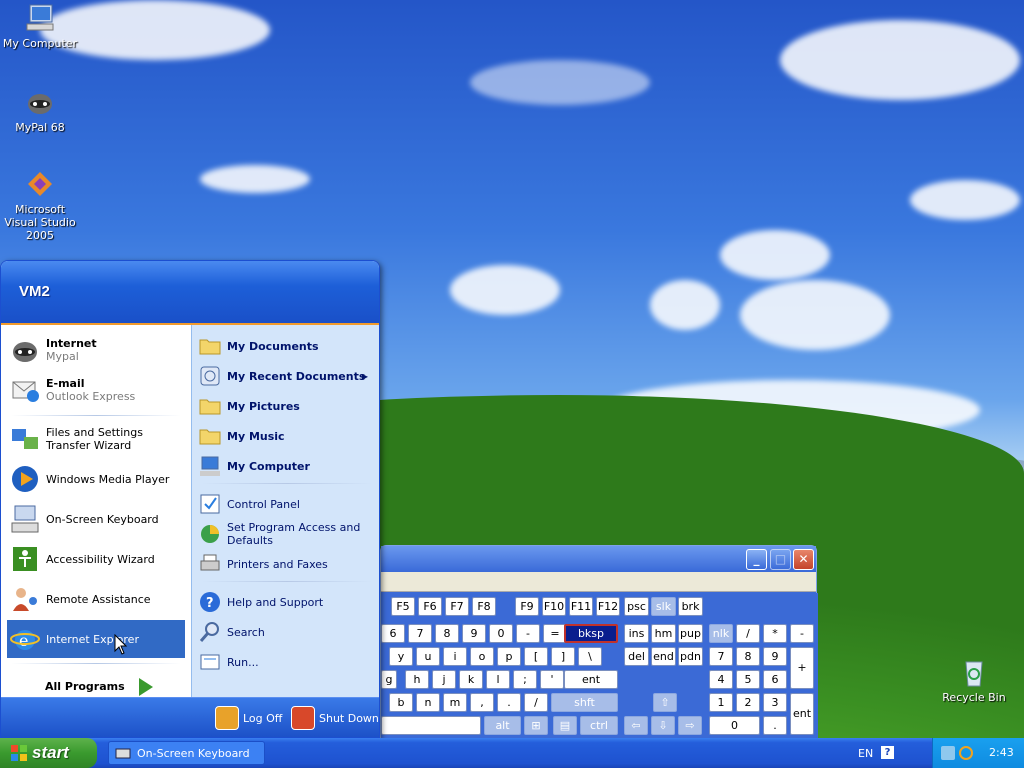 The width and height of the screenshot is (1024, 768). Describe the element at coordinates (417, 679) in the screenshot. I see `key-h: h` at that location.